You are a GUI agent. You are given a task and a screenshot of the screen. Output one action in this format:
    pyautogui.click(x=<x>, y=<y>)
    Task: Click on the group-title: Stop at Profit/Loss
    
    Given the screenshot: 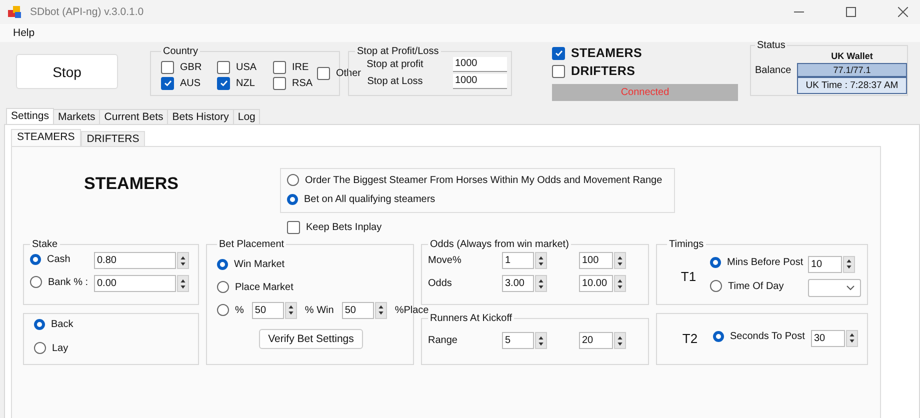 What is the action you would take?
    pyautogui.click(x=398, y=51)
    